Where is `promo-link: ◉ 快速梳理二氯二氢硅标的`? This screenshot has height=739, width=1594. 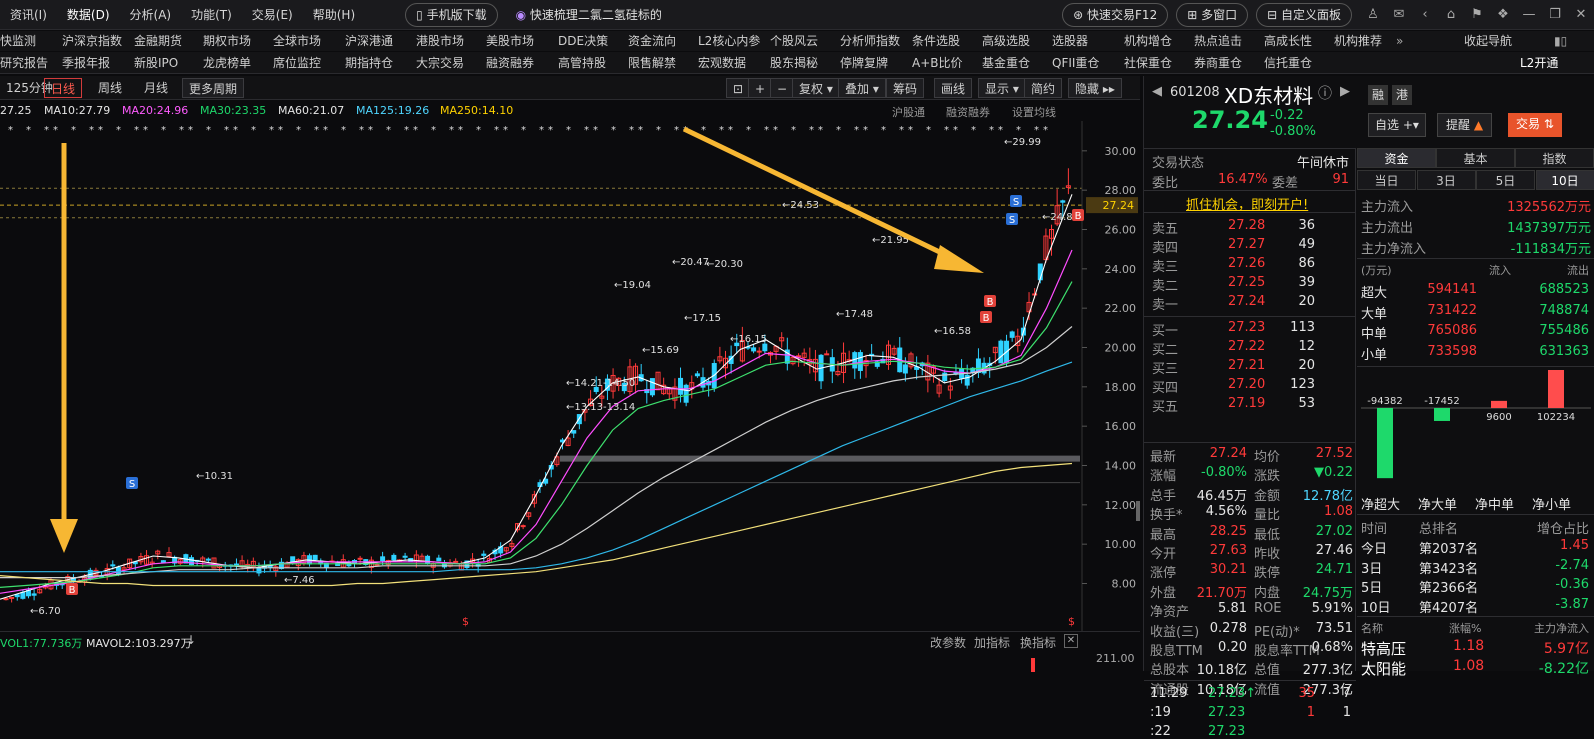
promo-link: ◉ 快速梳理二氯二氢硅标的 is located at coordinates (589, 14).